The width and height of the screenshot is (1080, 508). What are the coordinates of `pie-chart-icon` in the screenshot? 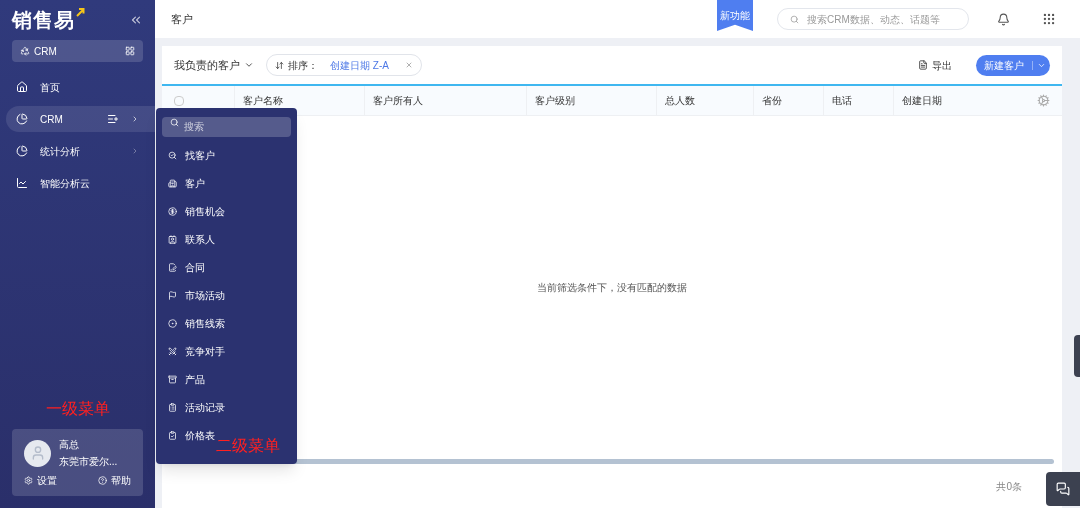 It's located at (22, 151).